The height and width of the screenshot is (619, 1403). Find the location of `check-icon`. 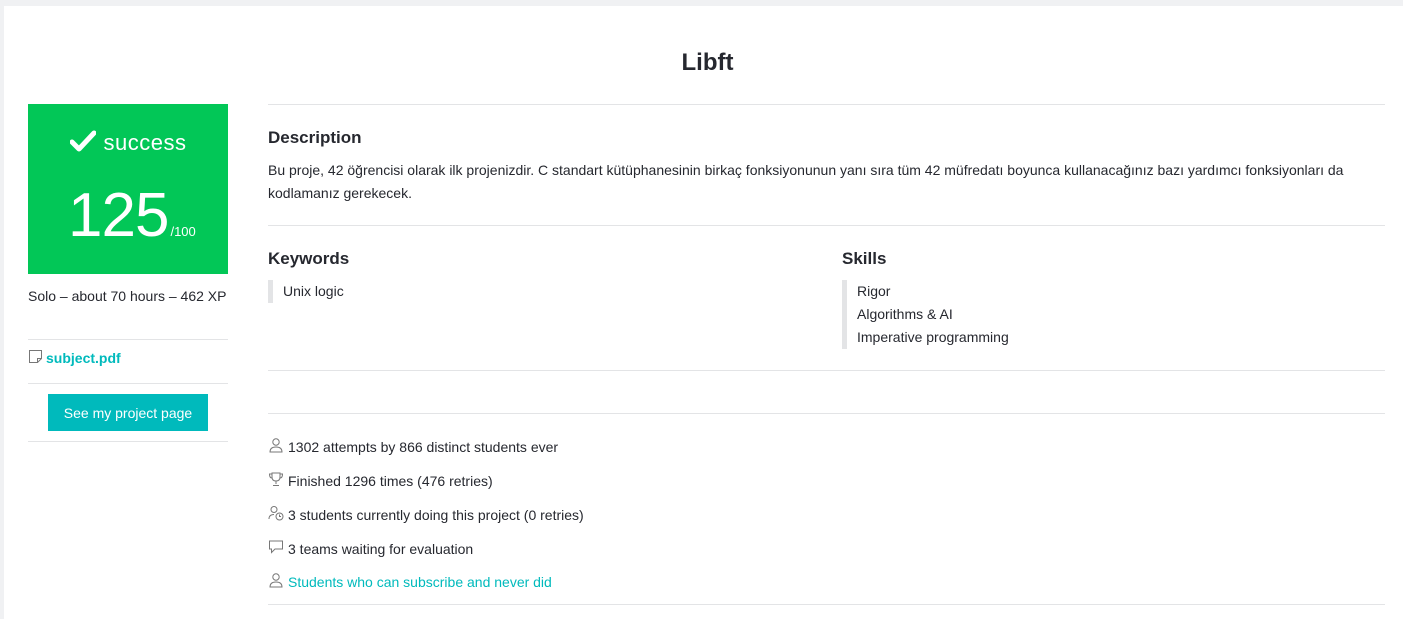

check-icon is located at coordinates (82, 144).